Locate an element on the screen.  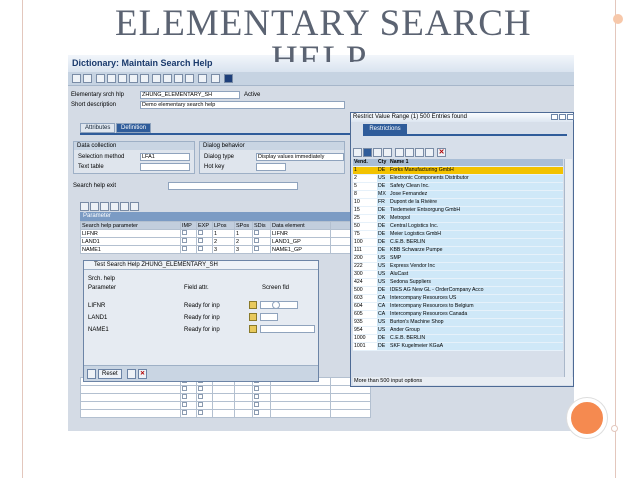
vendor-number: 10 is located at coordinates (365, 202).